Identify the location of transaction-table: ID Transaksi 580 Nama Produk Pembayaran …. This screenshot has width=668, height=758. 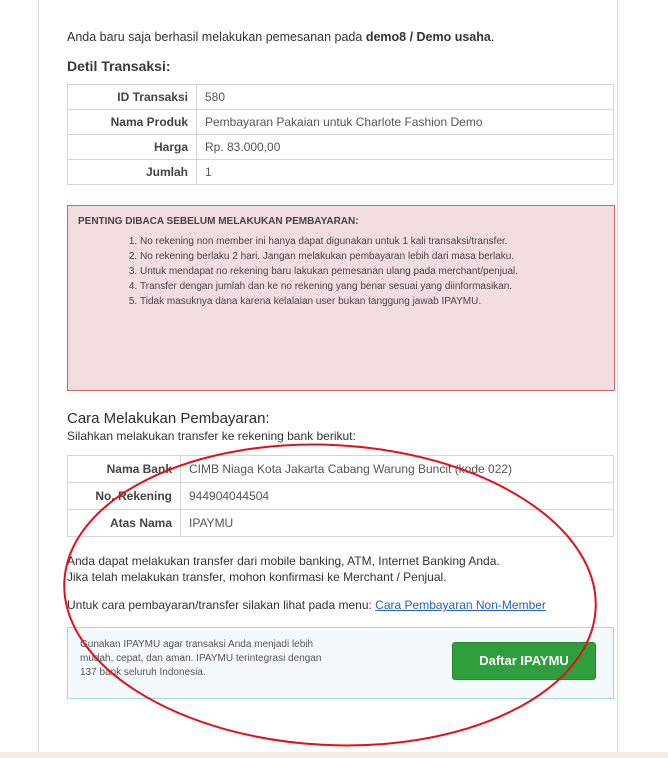
(340, 134).